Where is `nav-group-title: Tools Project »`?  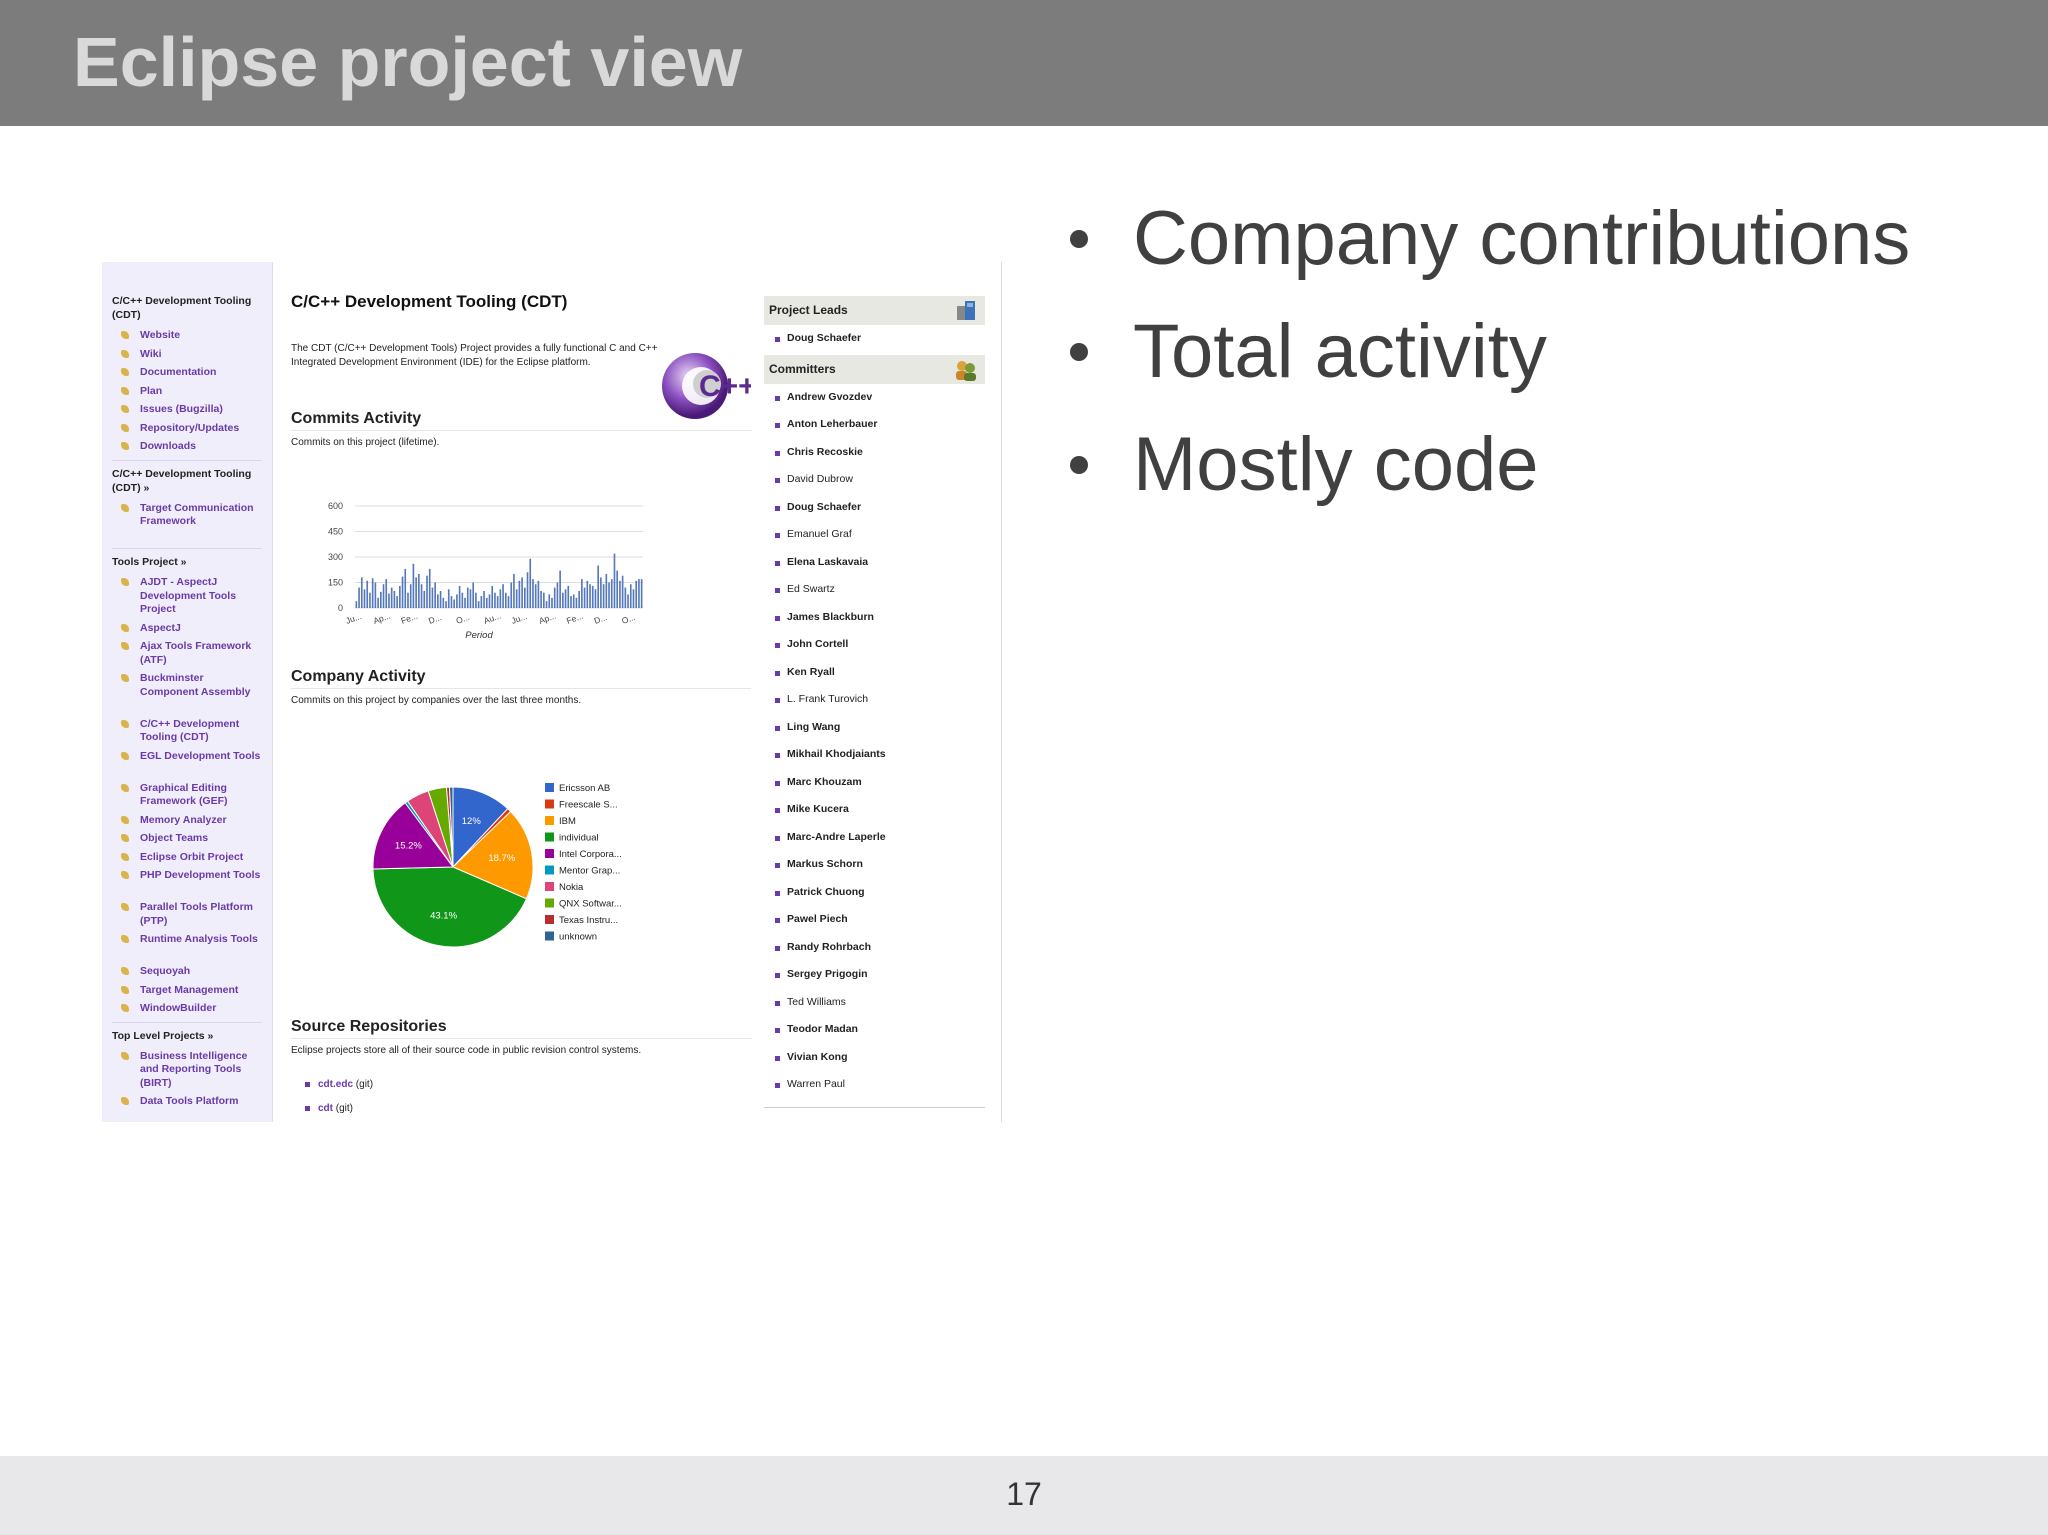
nav-group-title: Tools Project » is located at coordinates (149, 562).